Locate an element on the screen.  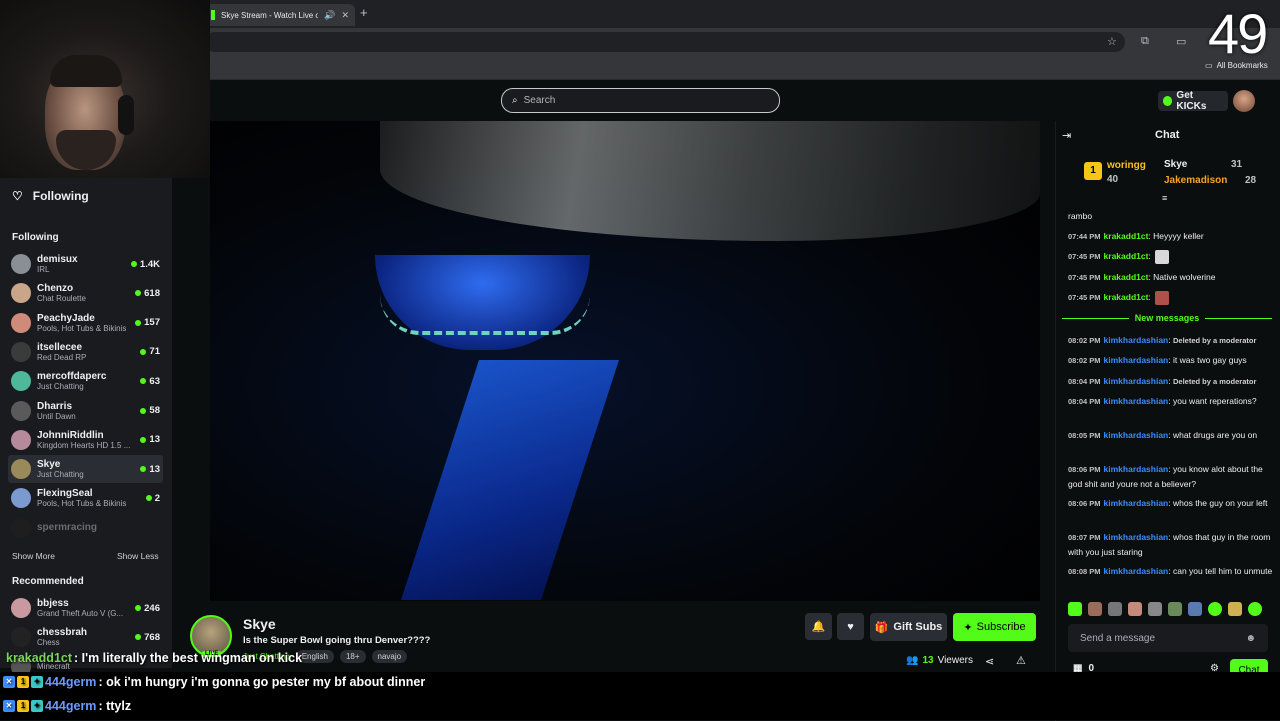
following-nav: ♡ Following is located at coordinates (50, 196).